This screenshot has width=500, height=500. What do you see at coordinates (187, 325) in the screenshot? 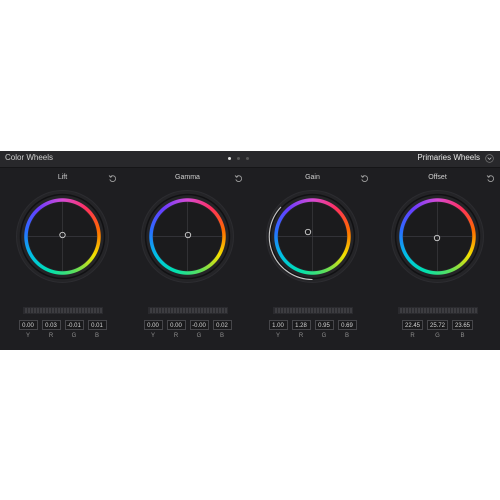
I see `value-row: 0.00 0.00 -0.00 0.02` at bounding box center [187, 325].